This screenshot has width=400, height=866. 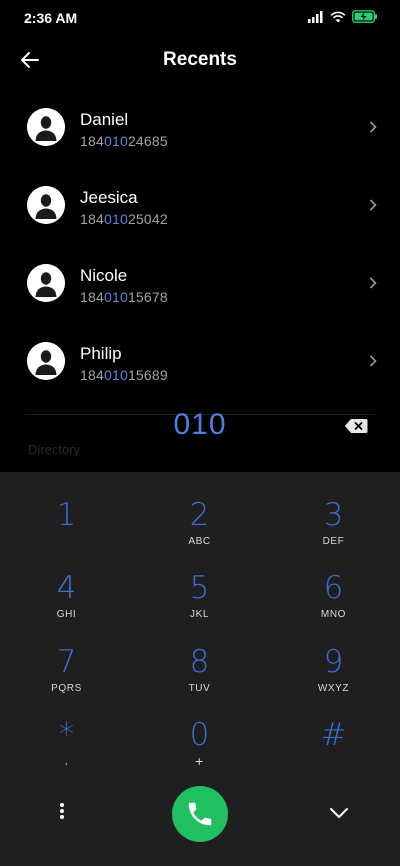 What do you see at coordinates (333, 688) in the screenshot?
I see `key-letters: WXYZ` at bounding box center [333, 688].